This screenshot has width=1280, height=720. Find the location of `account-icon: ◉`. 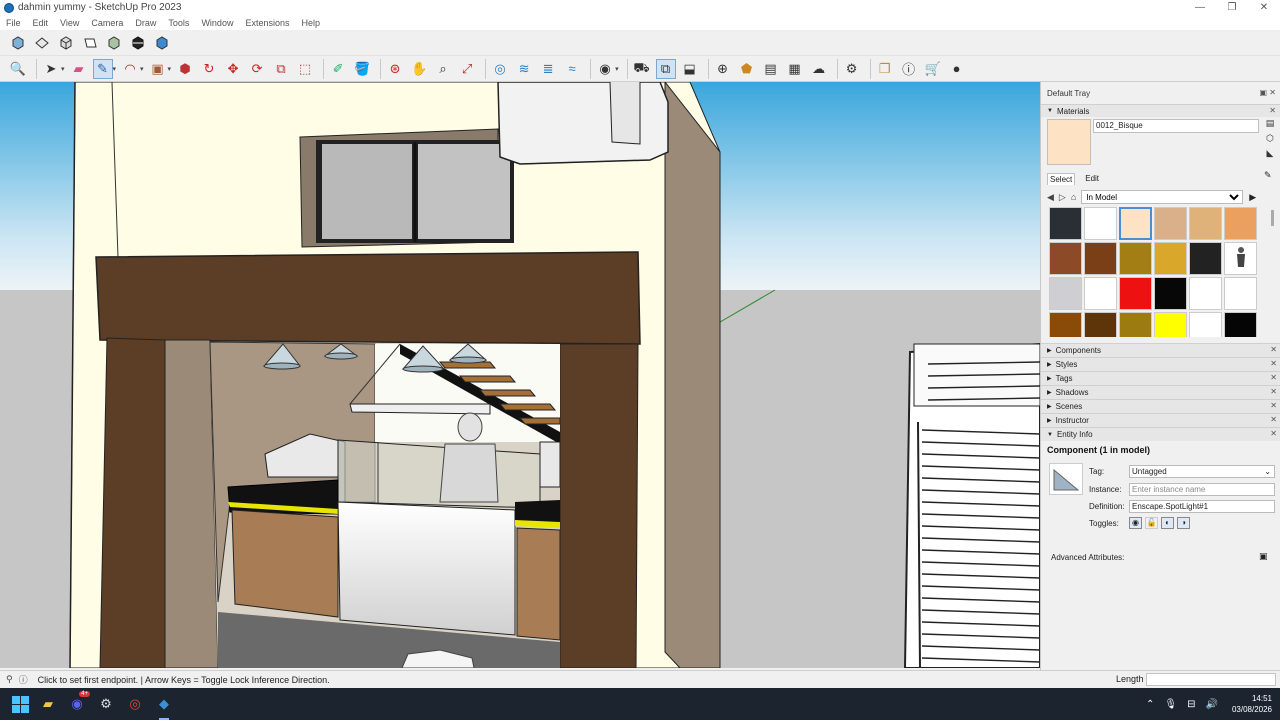

account-icon: ◉ is located at coordinates (605, 69).